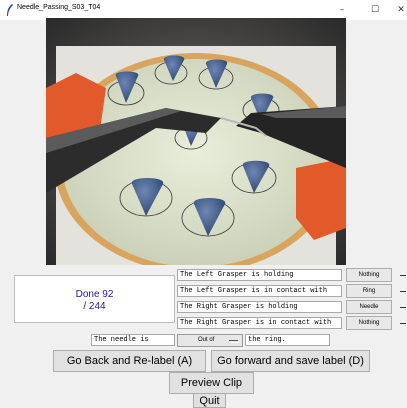  What do you see at coordinates (375, 10) in the screenshot?
I see `maximize-button: ☐` at bounding box center [375, 10].